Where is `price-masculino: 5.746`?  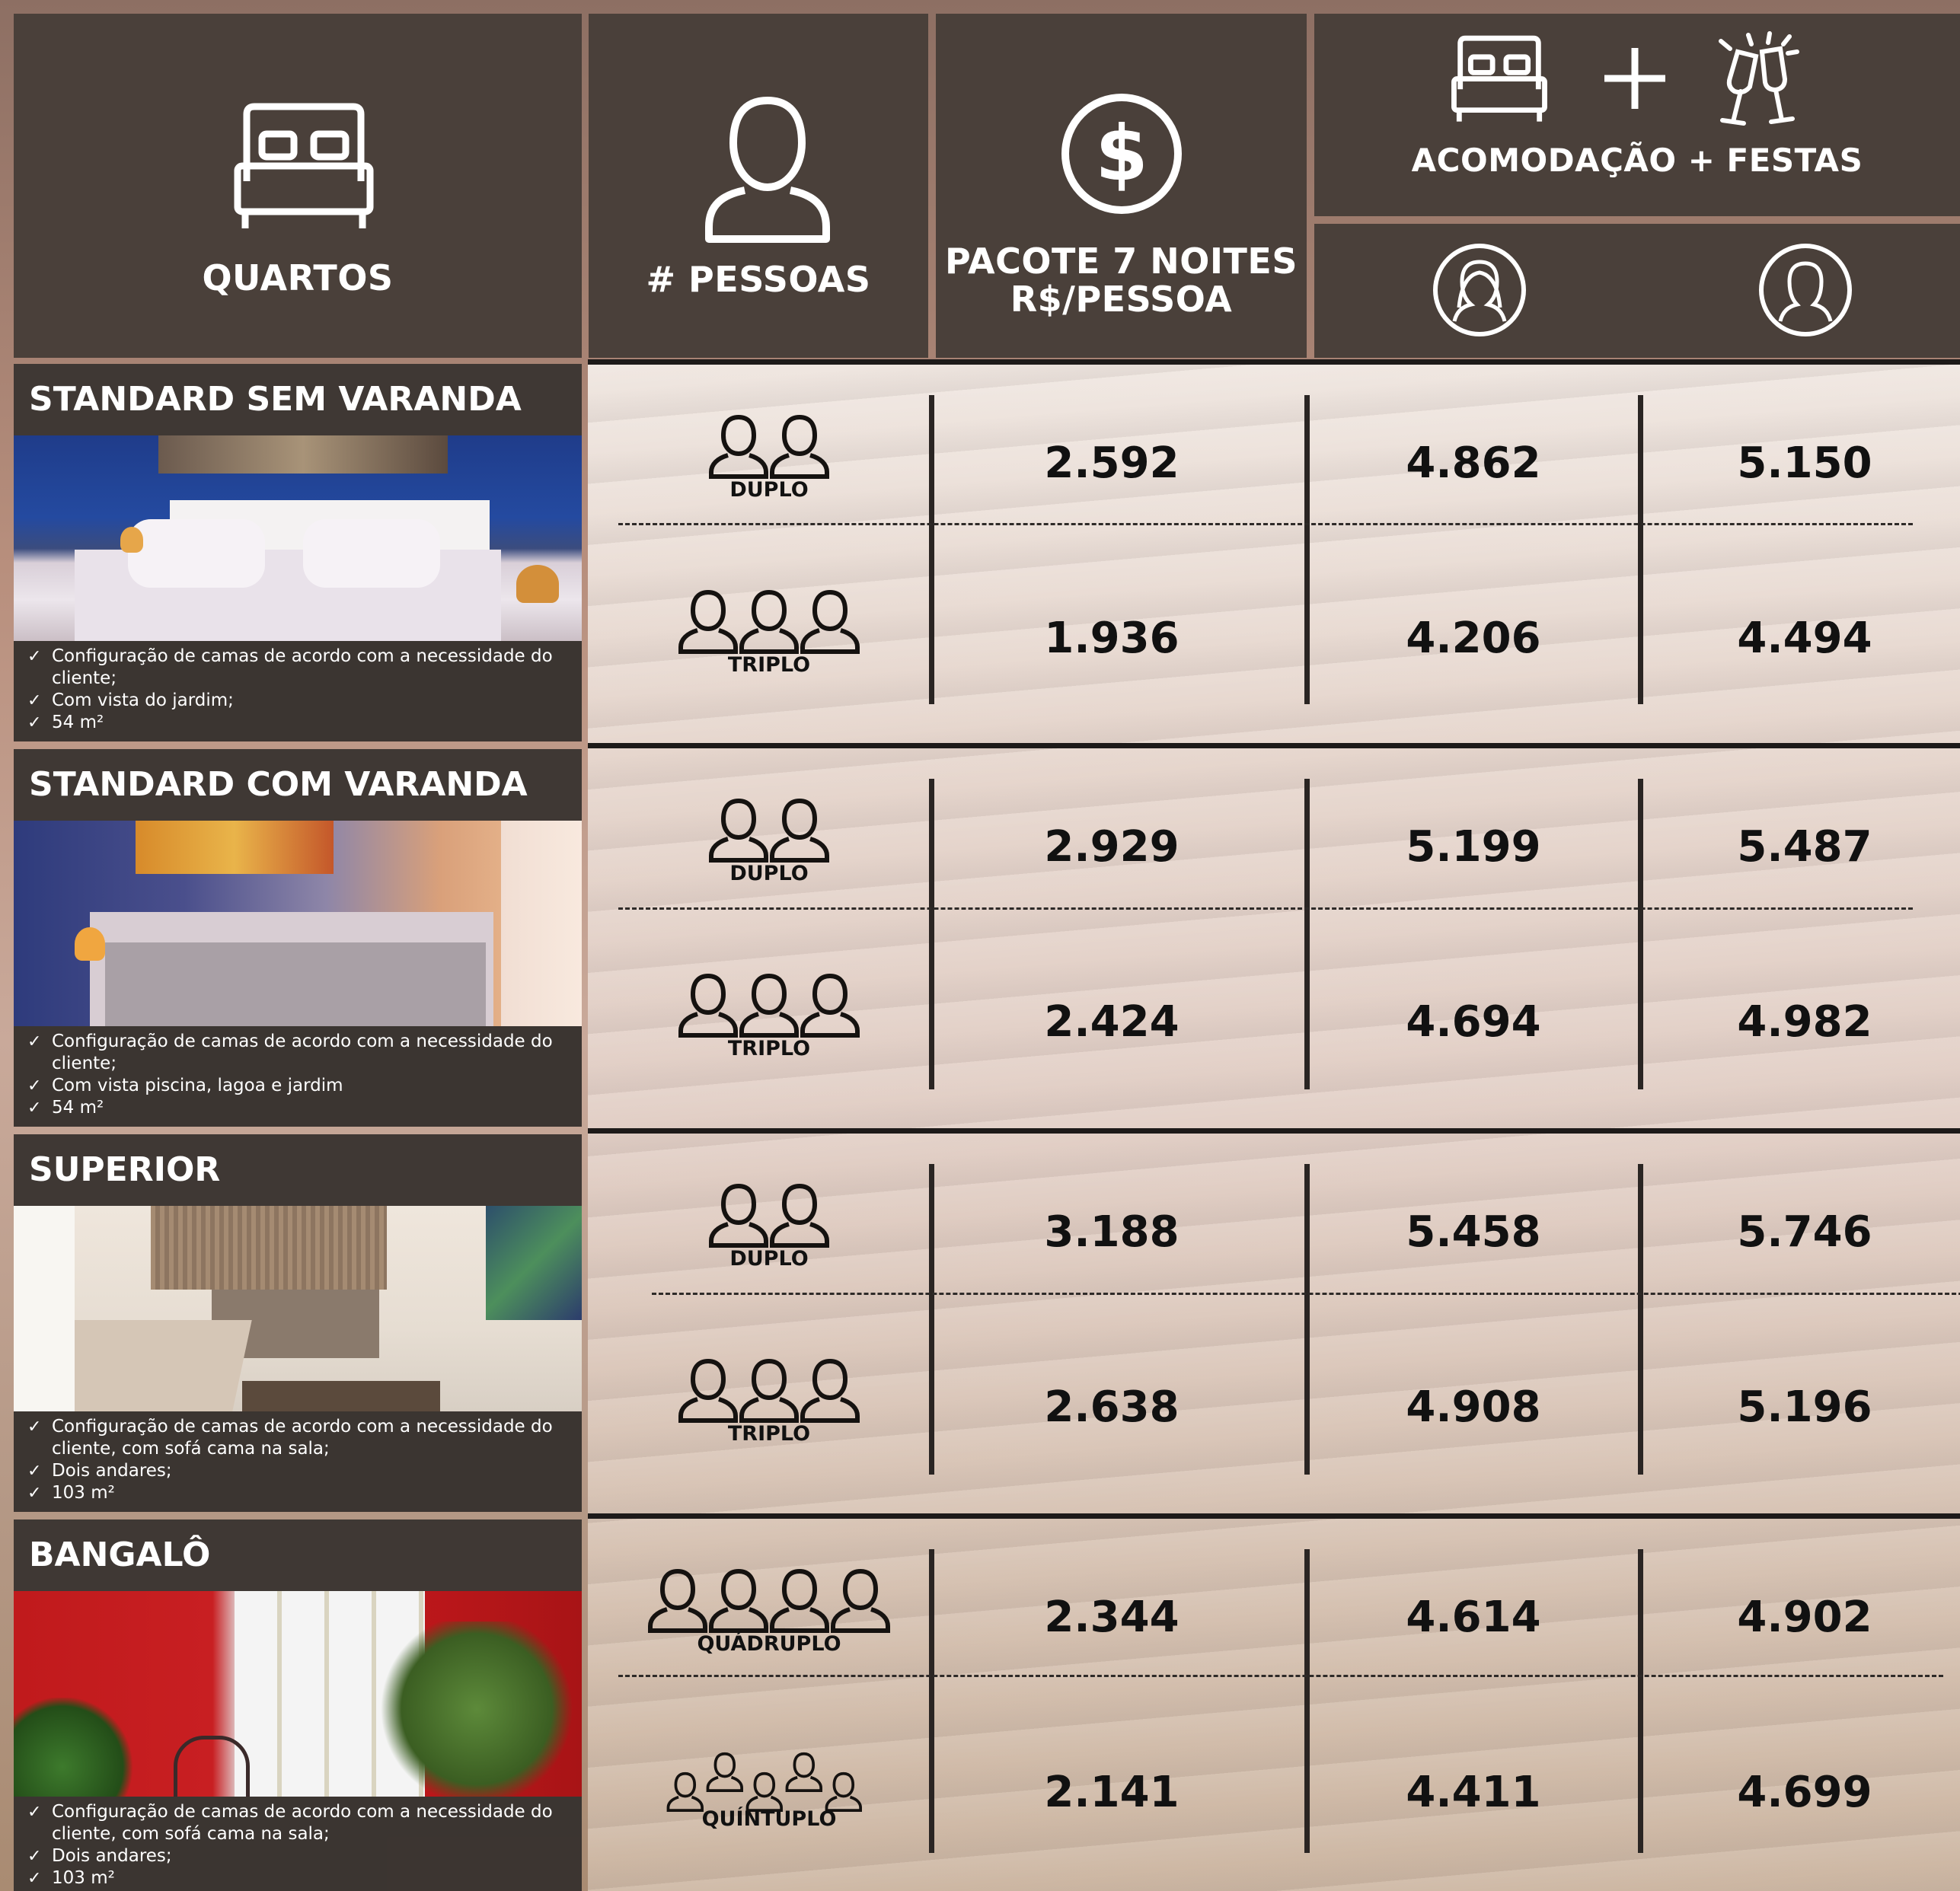
price-masculino: 5.746 is located at coordinates (1804, 1232).